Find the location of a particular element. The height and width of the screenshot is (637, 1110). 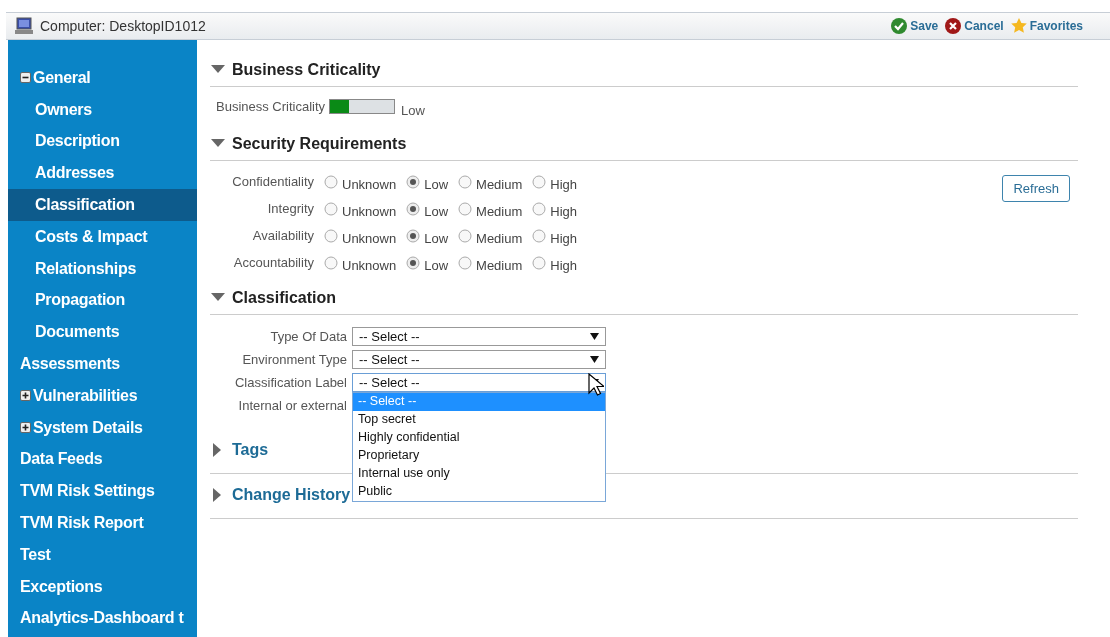

sidebar-item: TVM Risk Report is located at coordinates (102, 523).